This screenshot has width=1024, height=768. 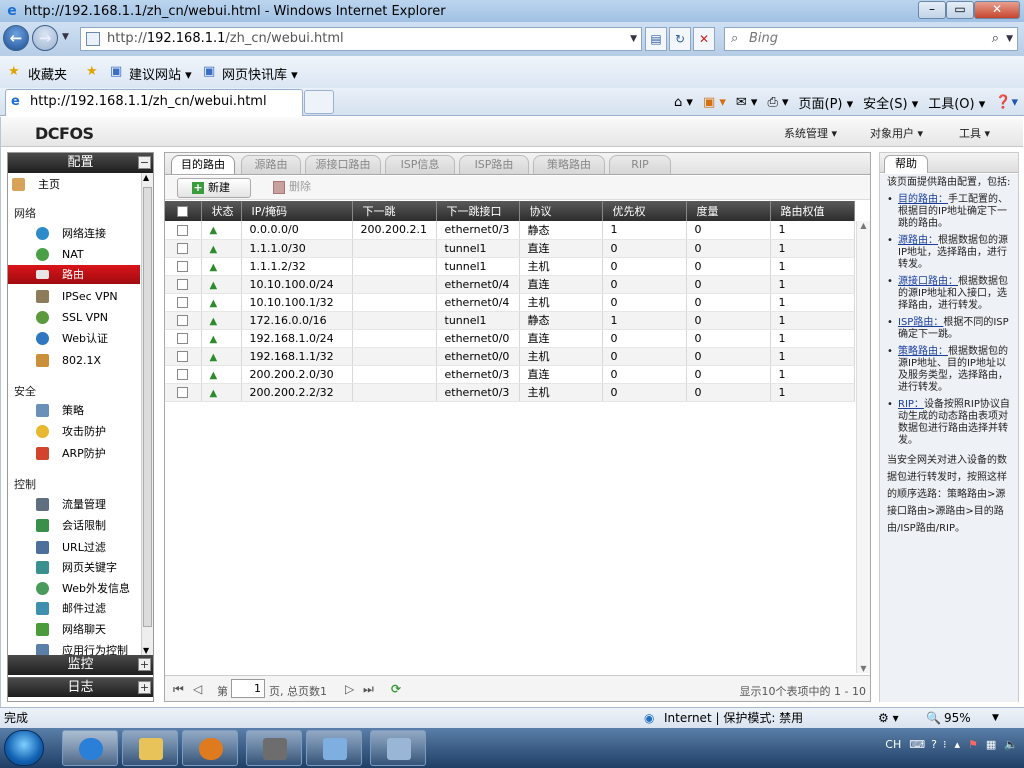 What do you see at coordinates (214, 188) in the screenshot?
I see `new-route-button: + 新建` at bounding box center [214, 188].